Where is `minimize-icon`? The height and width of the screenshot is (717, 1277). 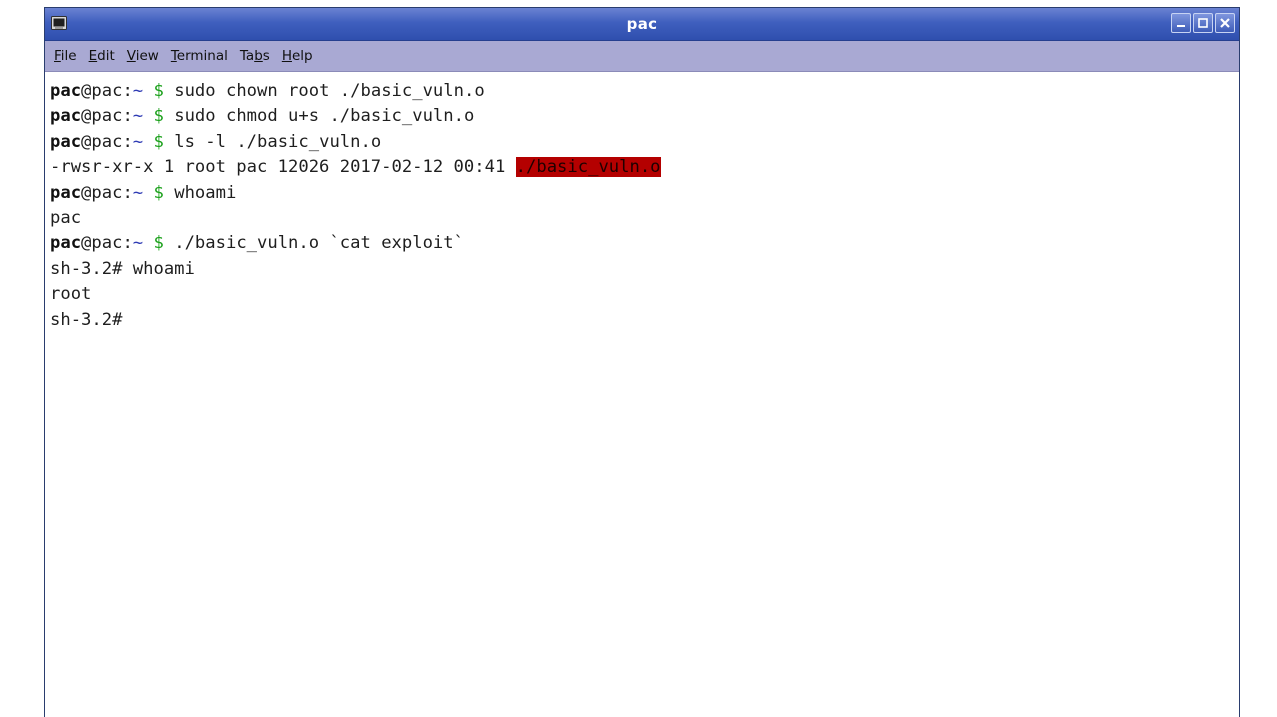 minimize-icon is located at coordinates (1181, 26).